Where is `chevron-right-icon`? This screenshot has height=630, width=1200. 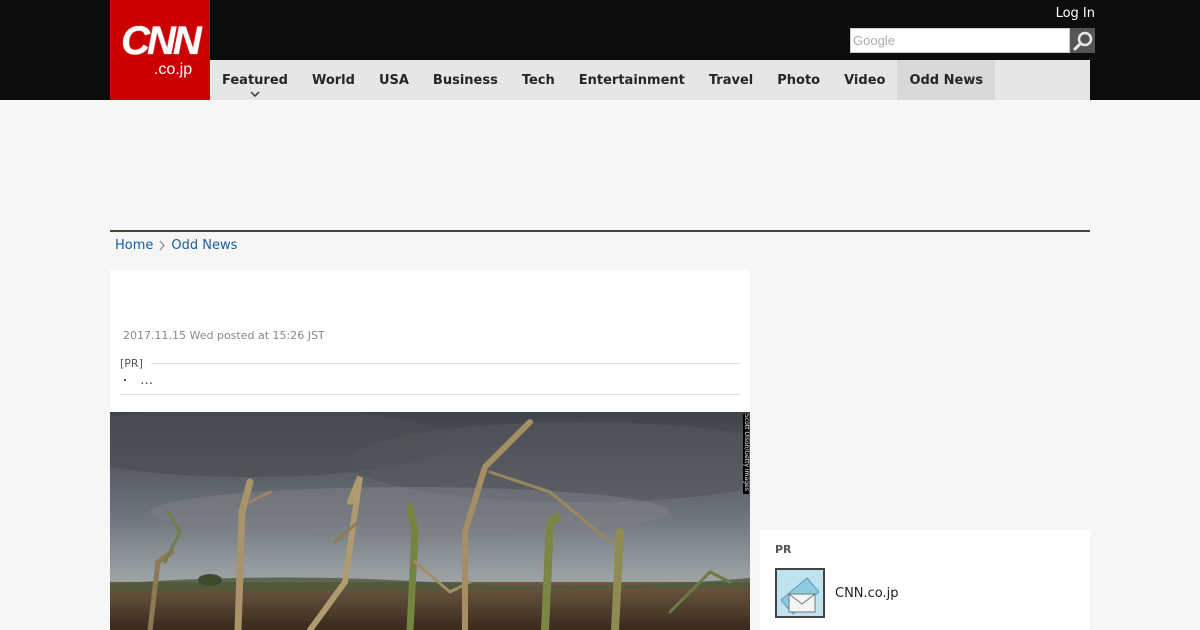
chevron-right-icon is located at coordinates (162, 245).